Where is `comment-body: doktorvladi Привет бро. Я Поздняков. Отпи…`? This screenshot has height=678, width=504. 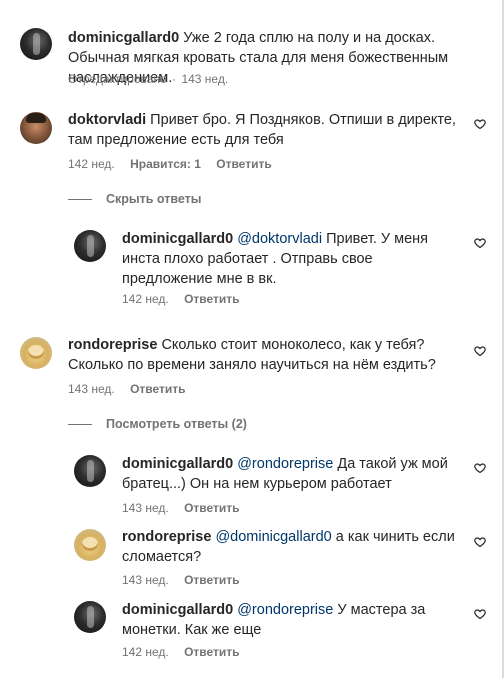
comment-body: doktorvladi Привет бро. Я Поздняков. Отпи… is located at coordinates (268, 130).